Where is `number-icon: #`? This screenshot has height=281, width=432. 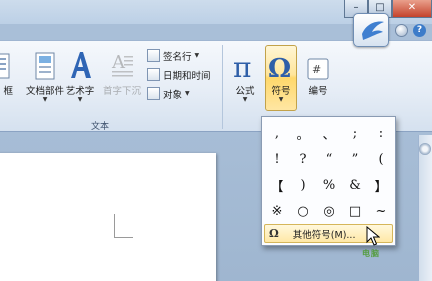
number-icon: # is located at coordinates (318, 63).